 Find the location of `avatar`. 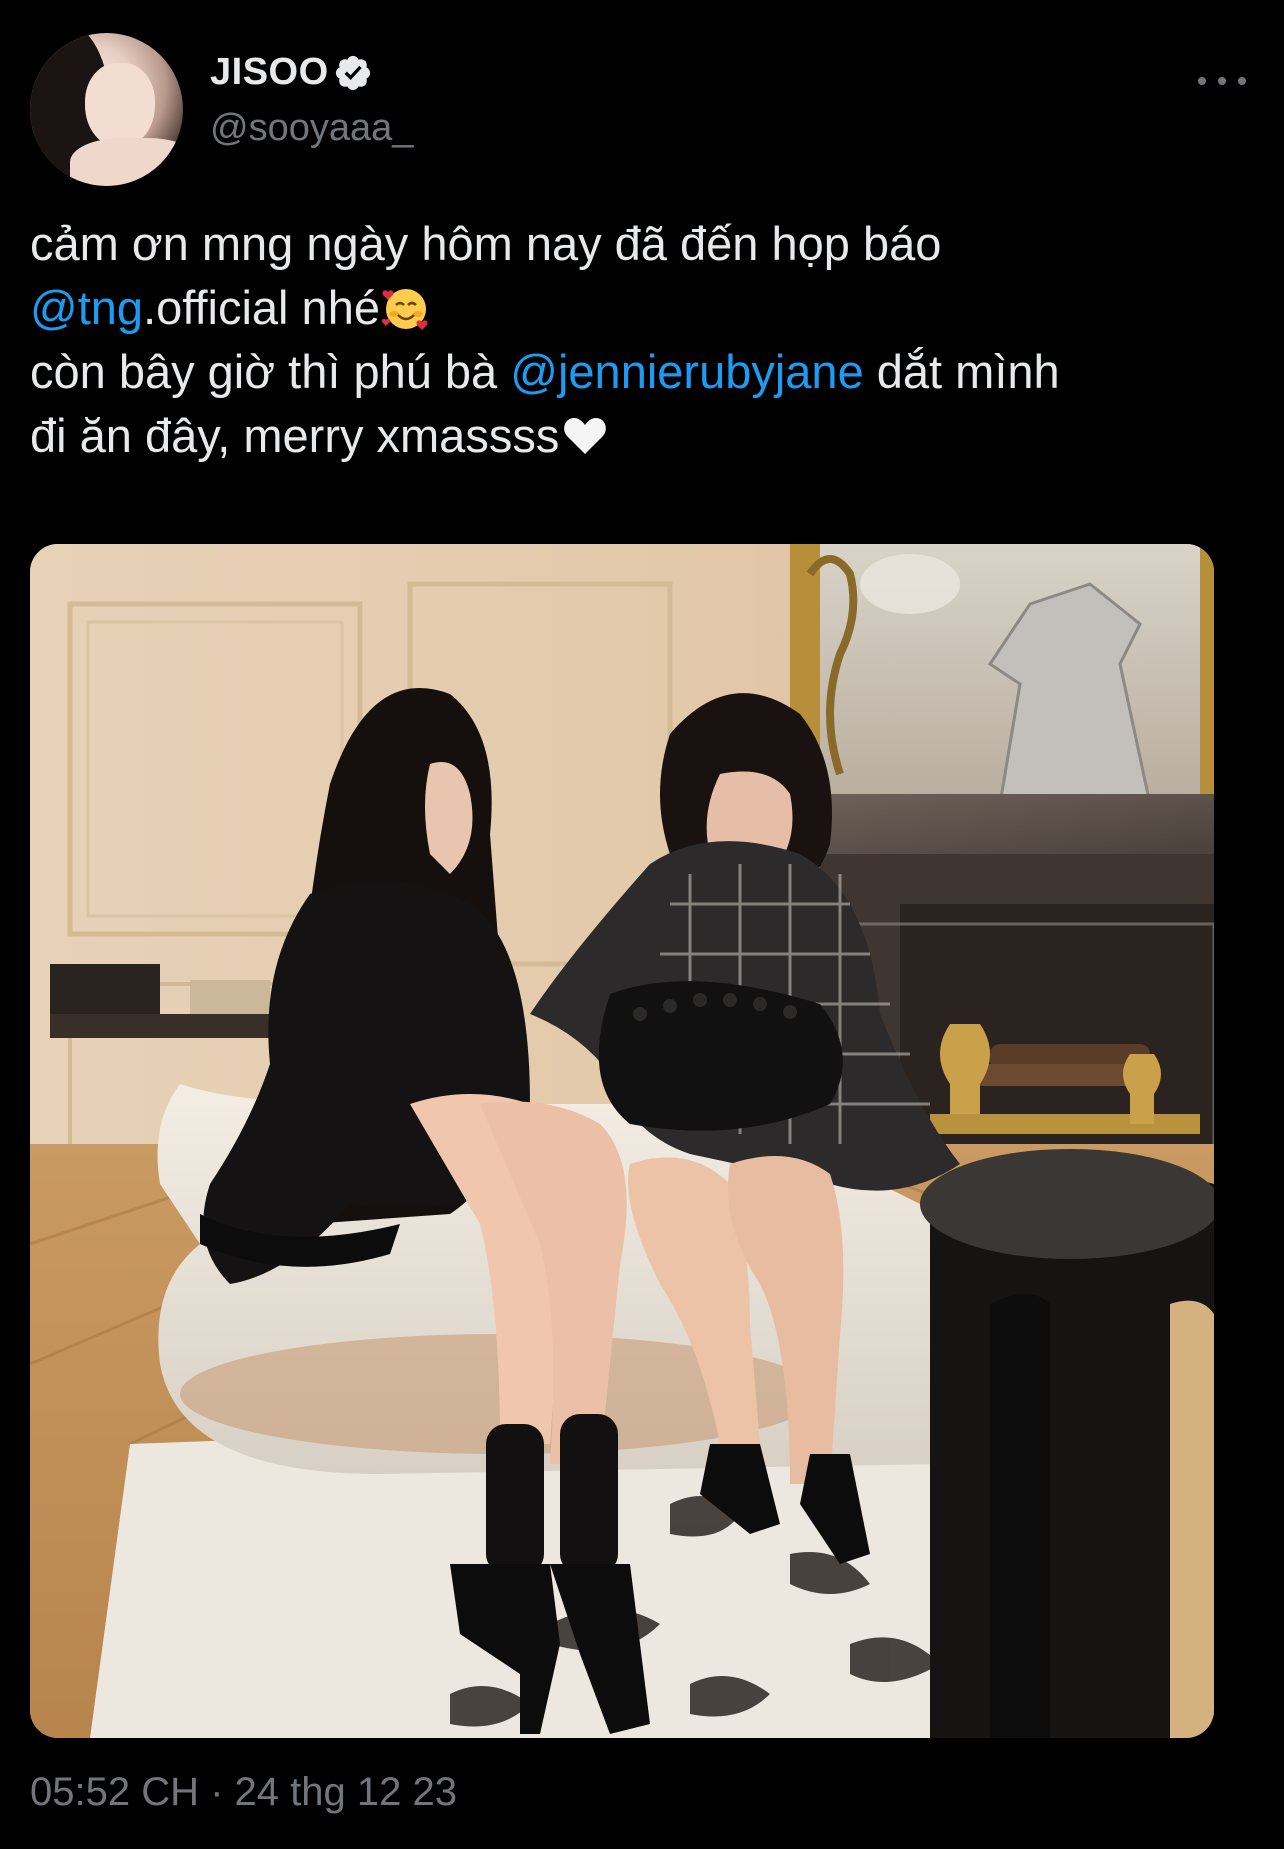

avatar is located at coordinates (106, 109).